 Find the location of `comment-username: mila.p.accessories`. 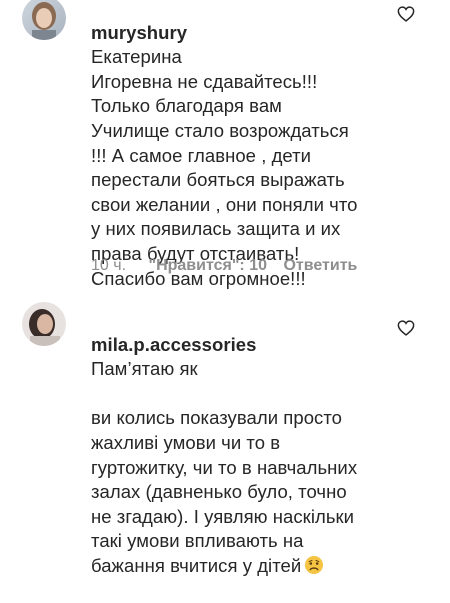

comment-username: mila.p.accessories is located at coordinates (173, 344).